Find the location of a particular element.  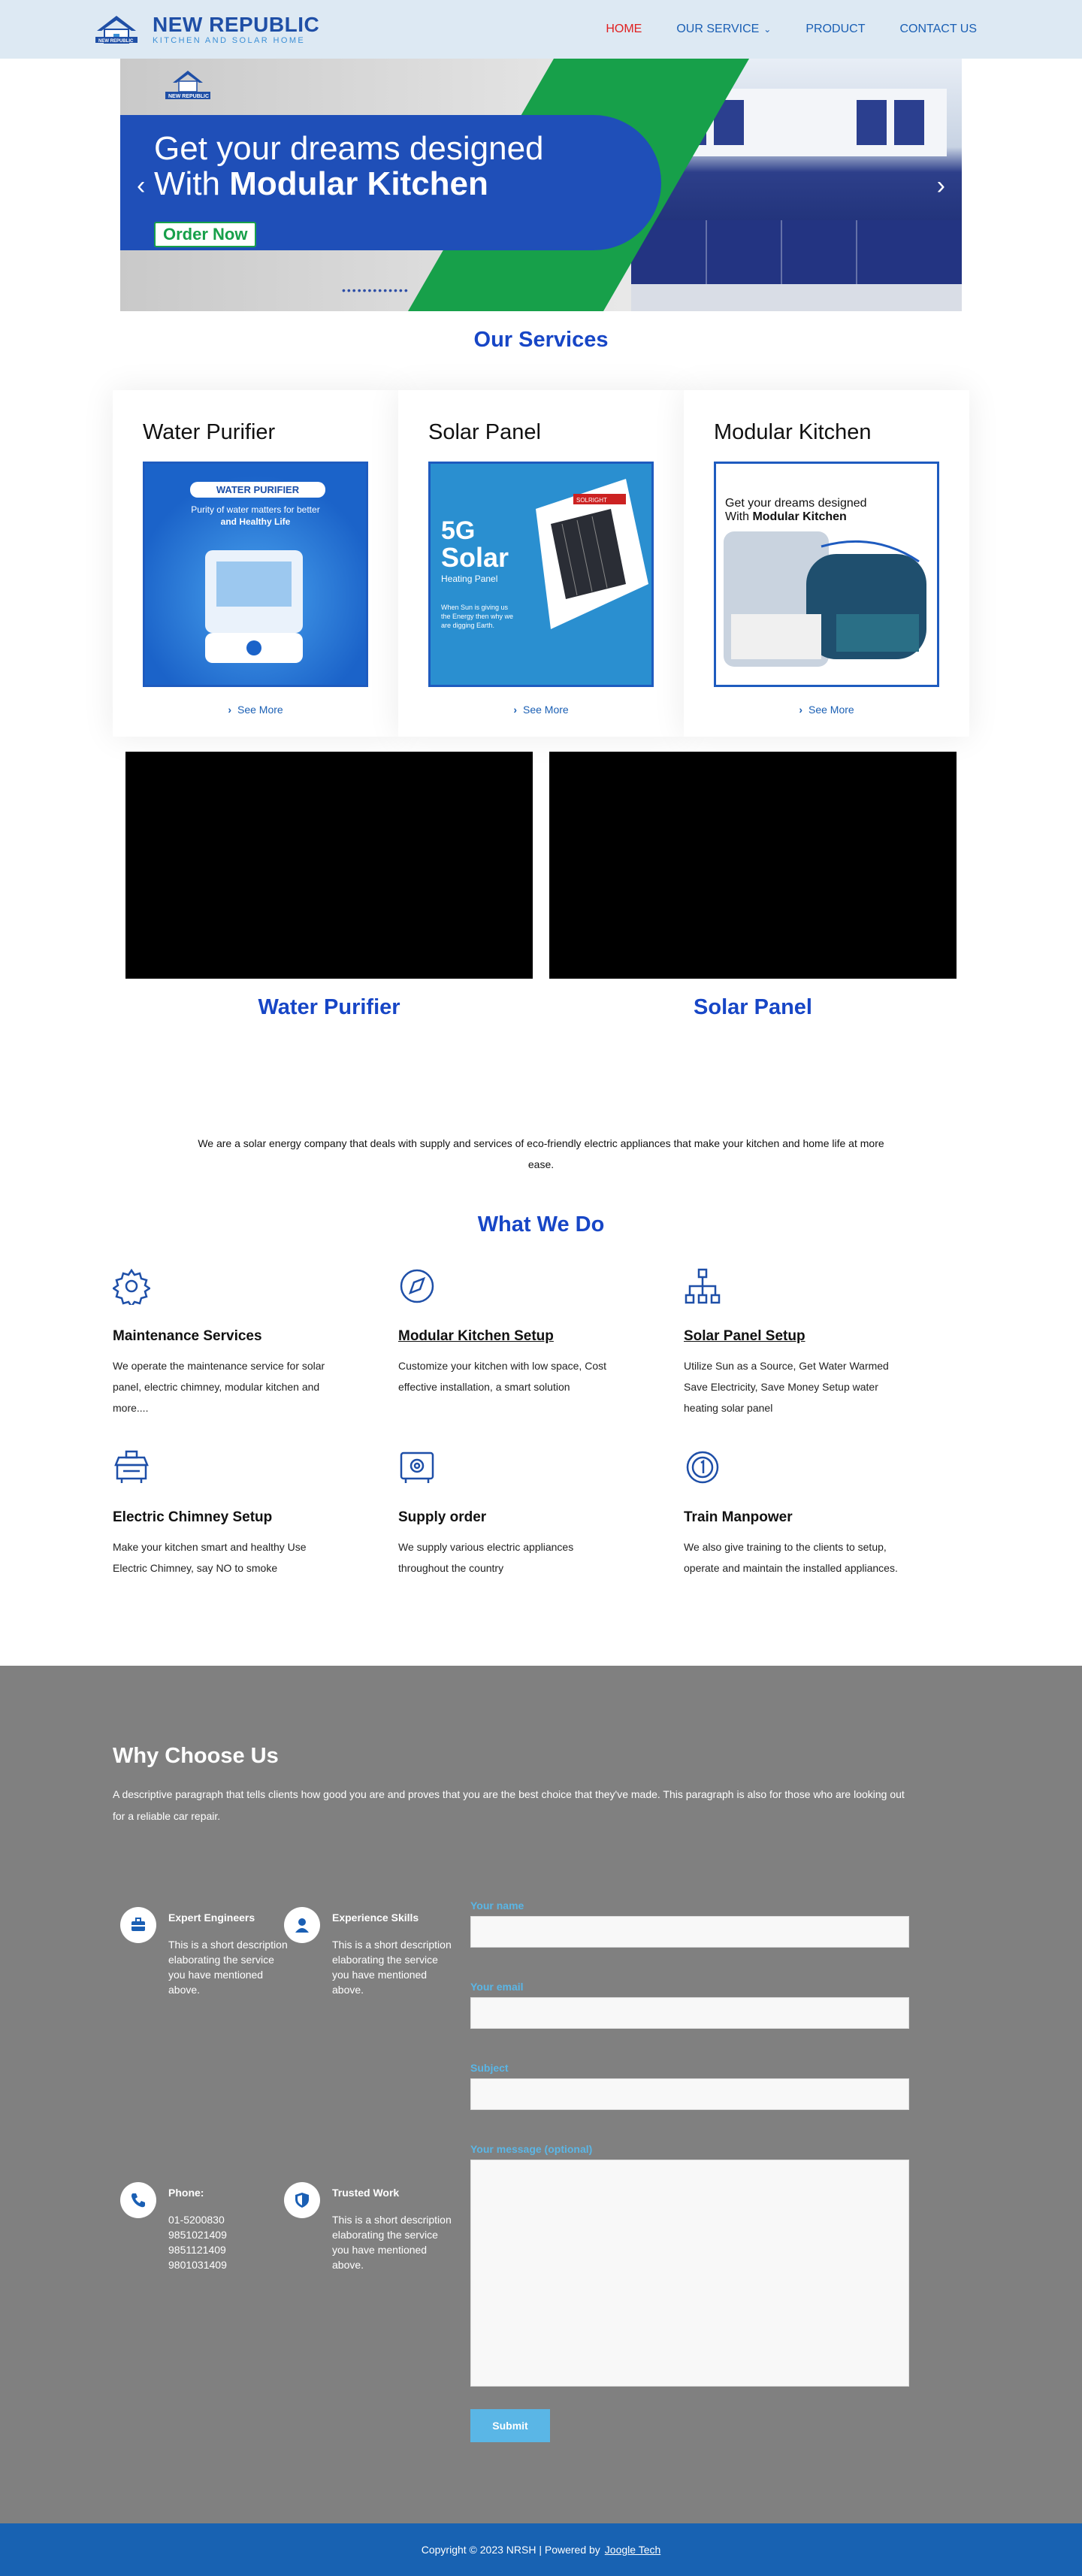

copyright-text: Copyright © 2023 NRSH | Powered by is located at coordinates (510, 2550).